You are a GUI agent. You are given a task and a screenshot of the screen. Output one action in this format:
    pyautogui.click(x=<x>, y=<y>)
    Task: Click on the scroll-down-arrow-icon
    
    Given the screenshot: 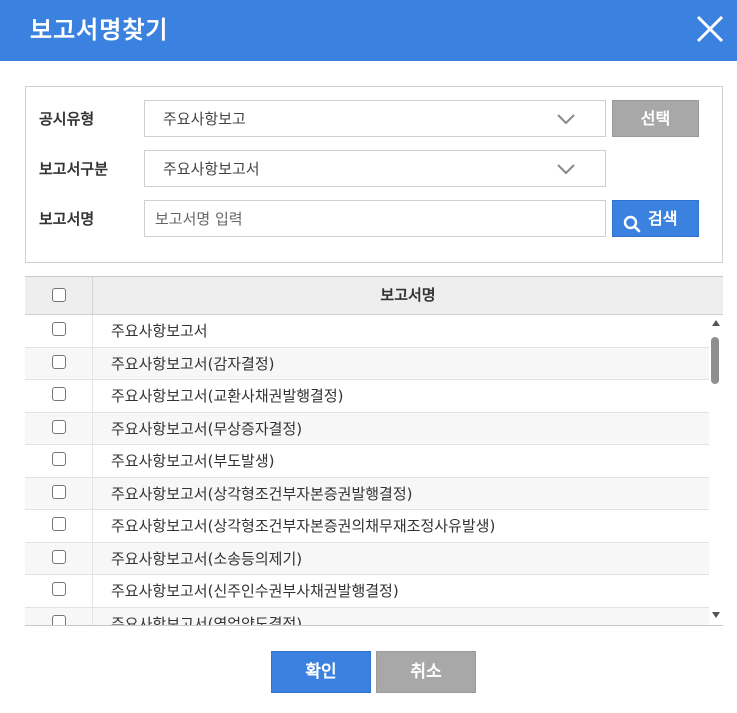 What is the action you would take?
    pyautogui.click(x=716, y=615)
    